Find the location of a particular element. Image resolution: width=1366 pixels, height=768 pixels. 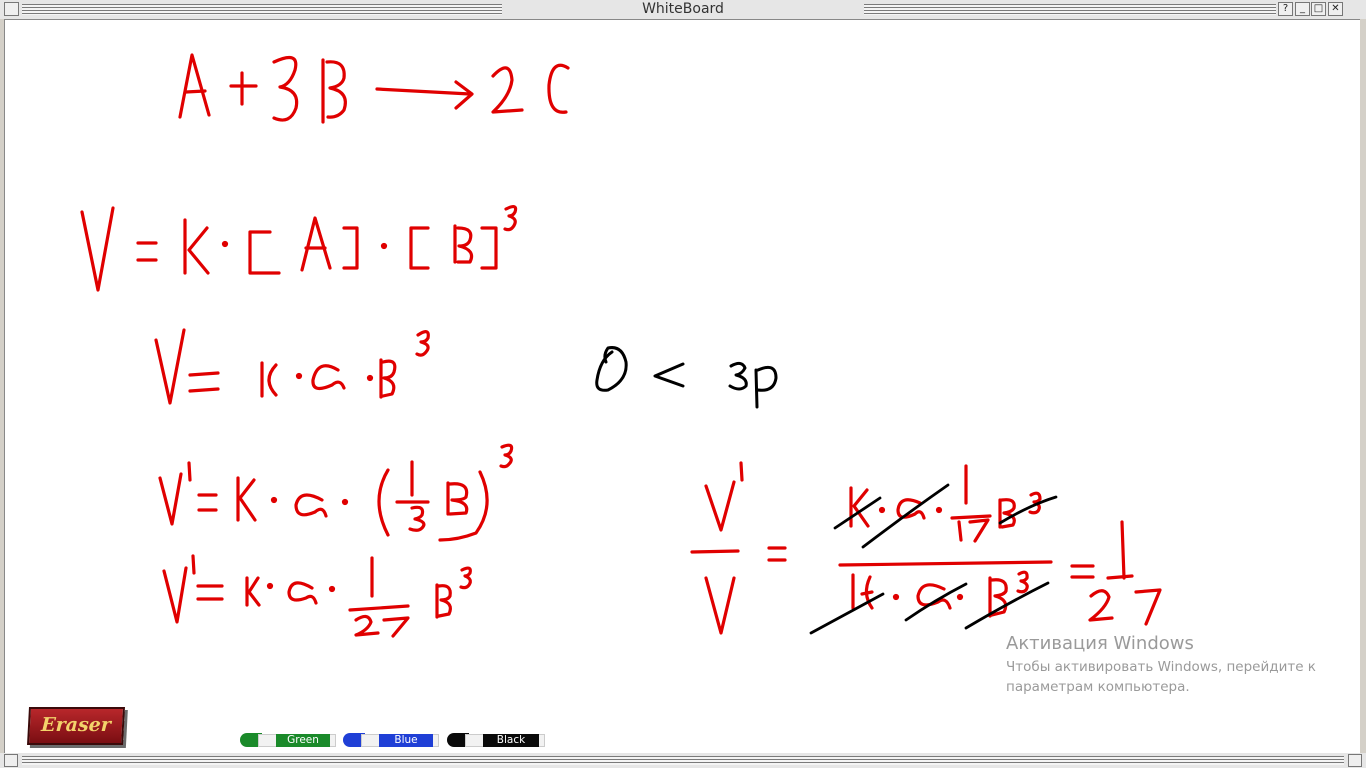

bottom-frame is located at coordinates (683, 760).